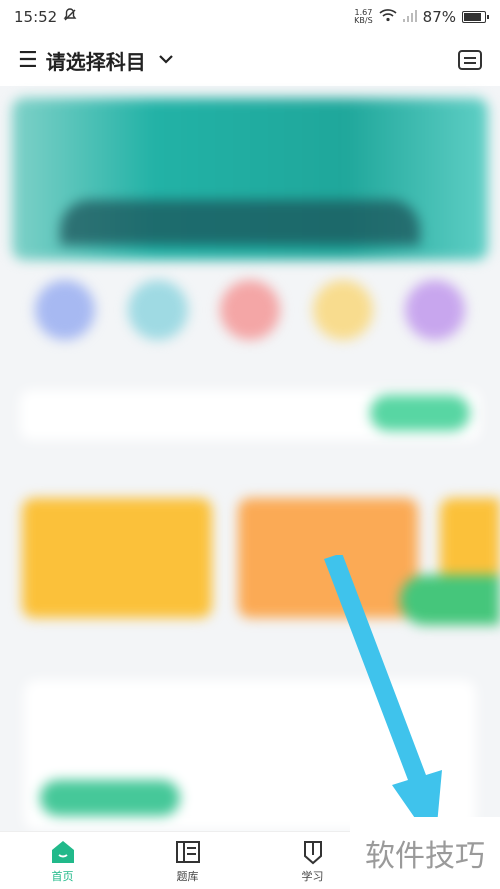  I want to click on clock: 15:52, so click(36, 17).